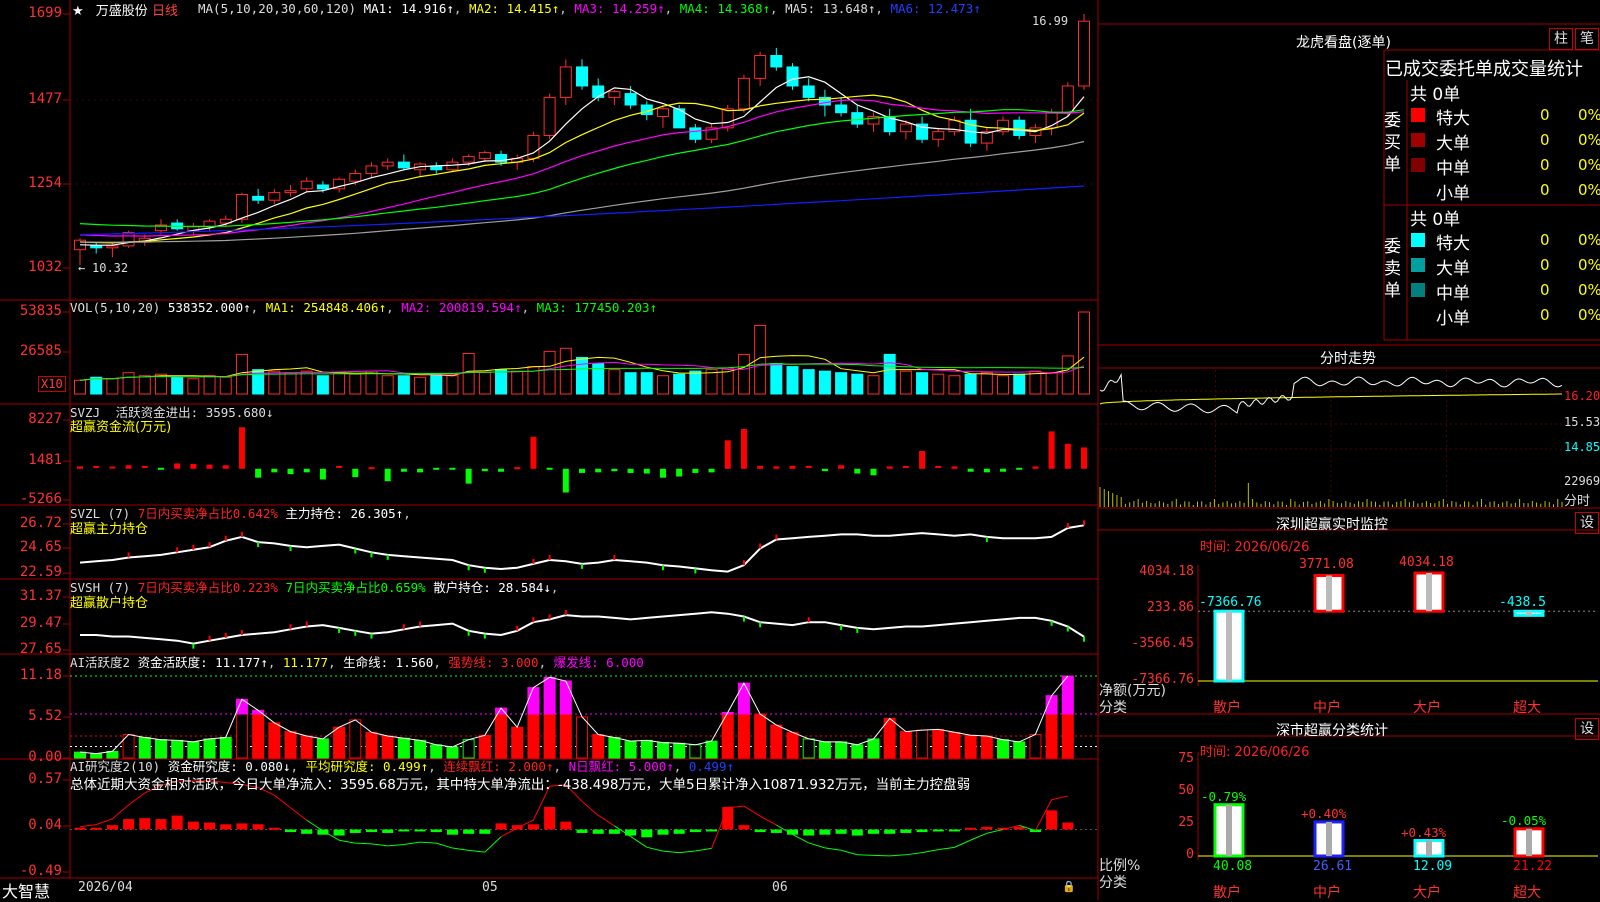  Describe the element at coordinates (1587, 523) in the screenshot. I see `monitor-settings-button: 设` at that location.